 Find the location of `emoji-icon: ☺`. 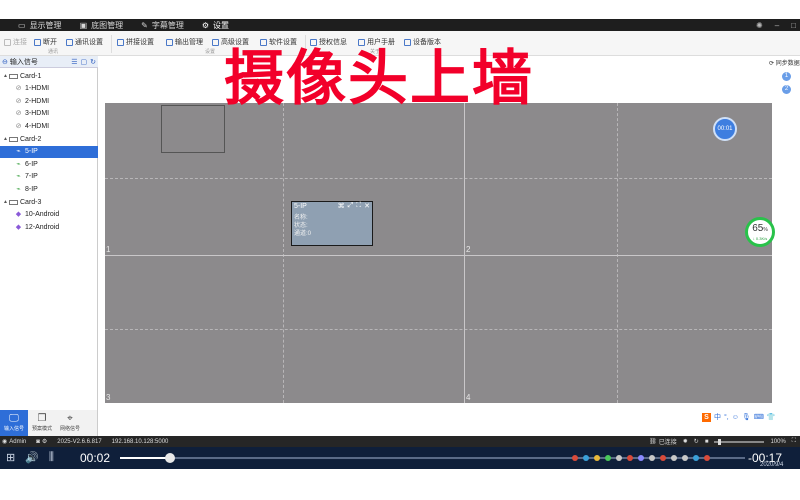

emoji-icon: ☺ is located at coordinates (735, 417).